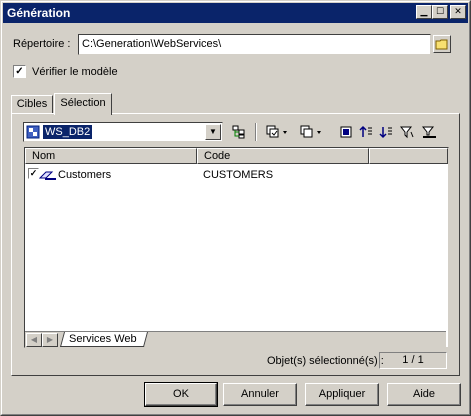  What do you see at coordinates (47, 175) in the screenshot?
I see `web-service-icon` at bounding box center [47, 175].